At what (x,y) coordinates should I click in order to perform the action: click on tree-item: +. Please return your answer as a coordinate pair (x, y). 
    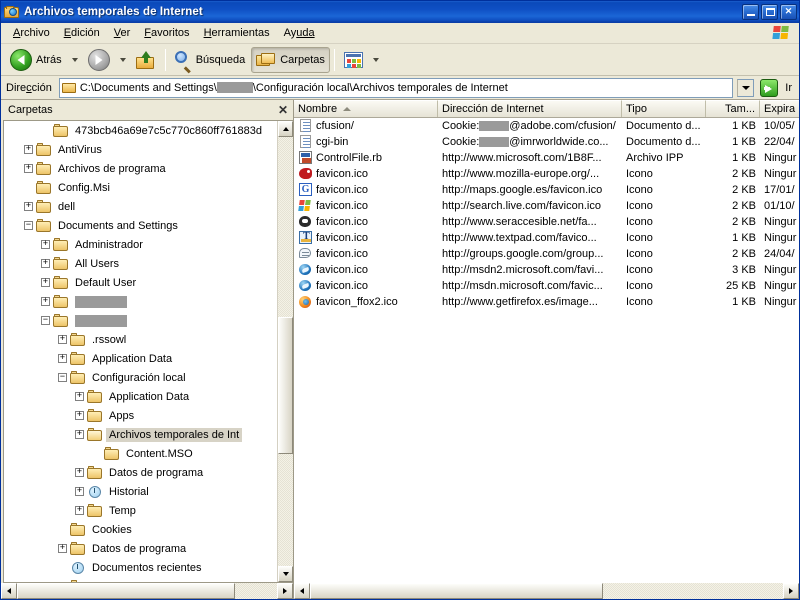
    Looking at the image, I should click on (140, 301).